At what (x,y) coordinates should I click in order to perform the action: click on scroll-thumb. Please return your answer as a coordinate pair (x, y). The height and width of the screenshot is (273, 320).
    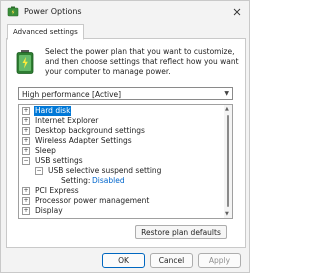
    Looking at the image, I should click on (228, 161).